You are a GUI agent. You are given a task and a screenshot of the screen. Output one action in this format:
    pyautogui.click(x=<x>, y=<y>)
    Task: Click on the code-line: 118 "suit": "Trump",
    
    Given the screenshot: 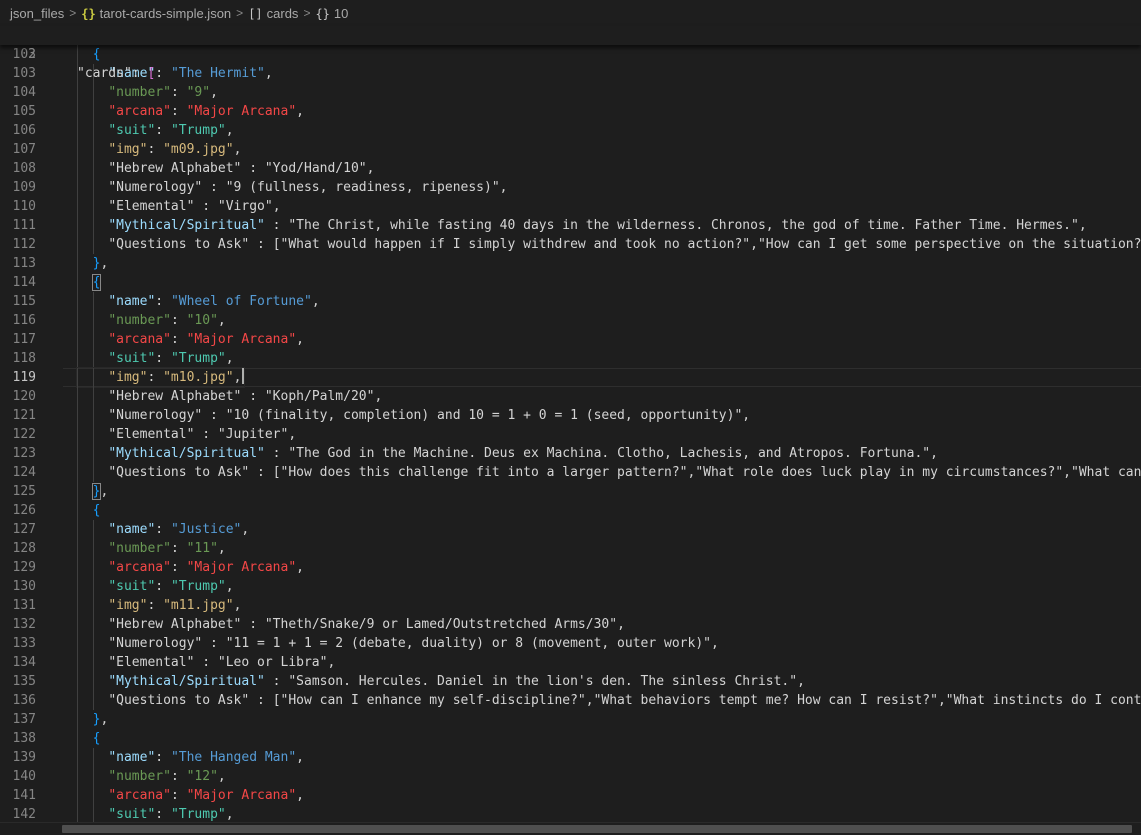 What is the action you would take?
    pyautogui.click(x=570, y=358)
    